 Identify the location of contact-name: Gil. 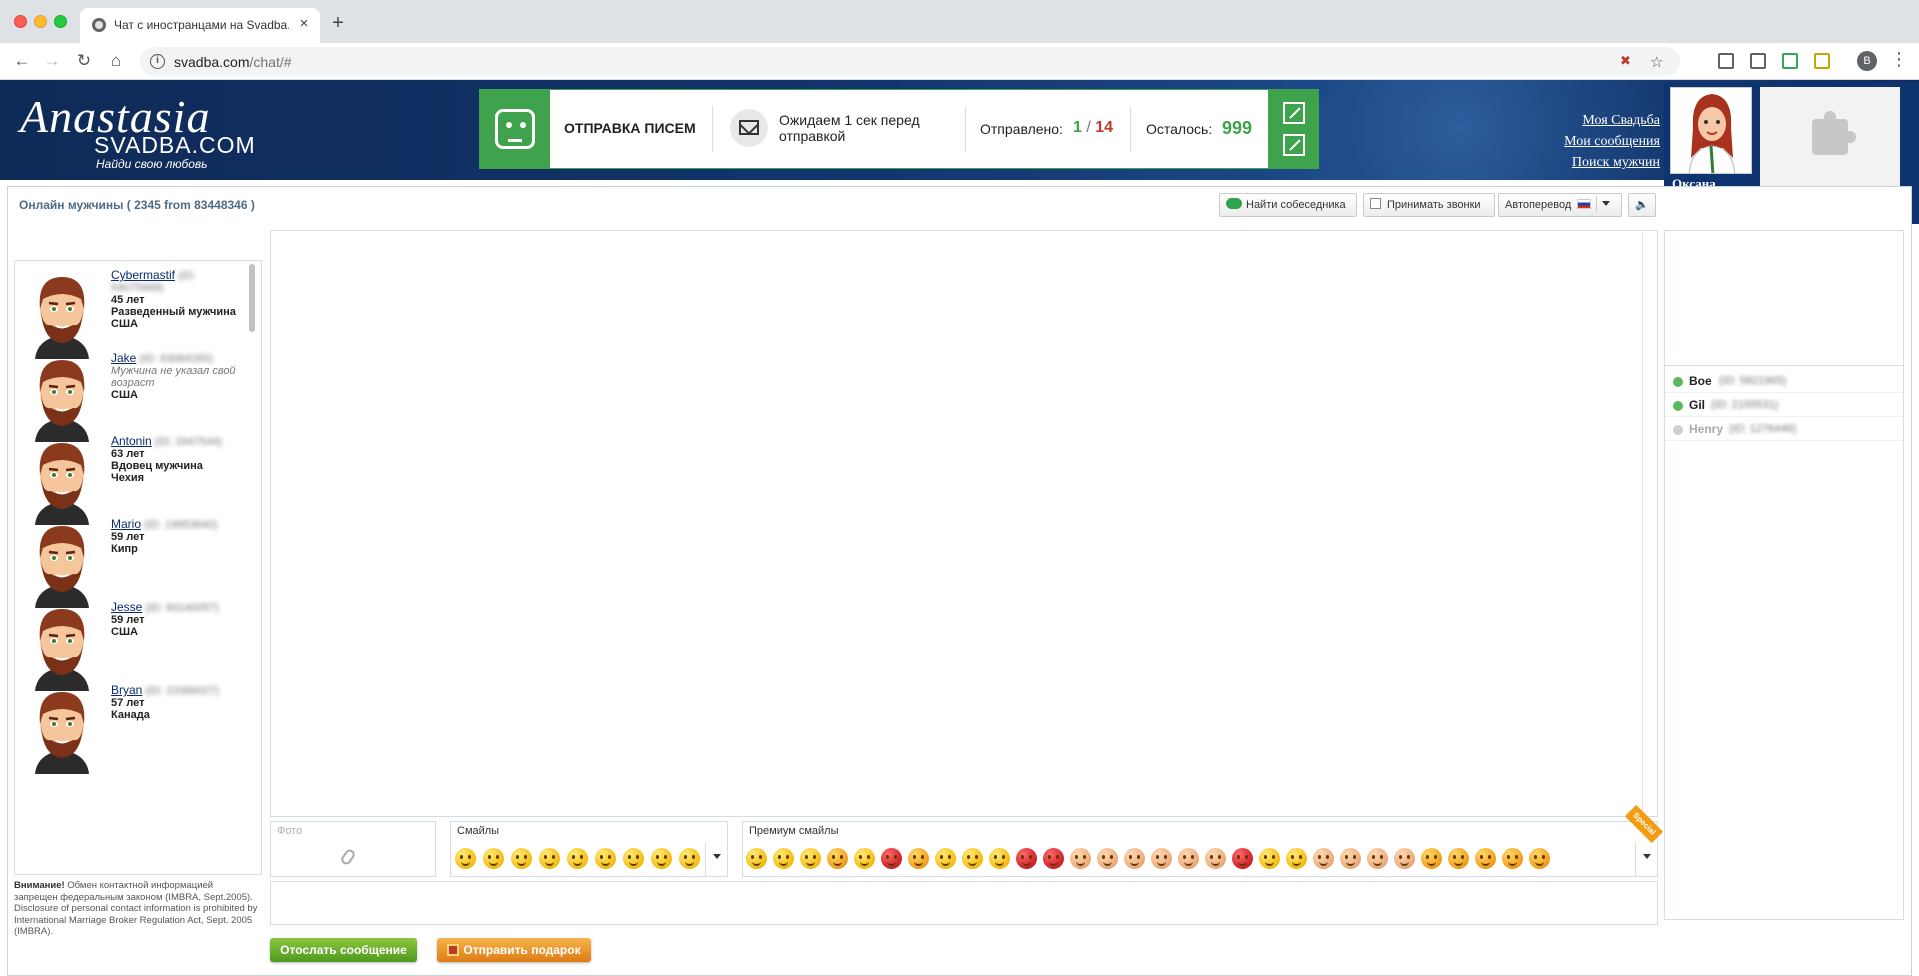
(1697, 405).